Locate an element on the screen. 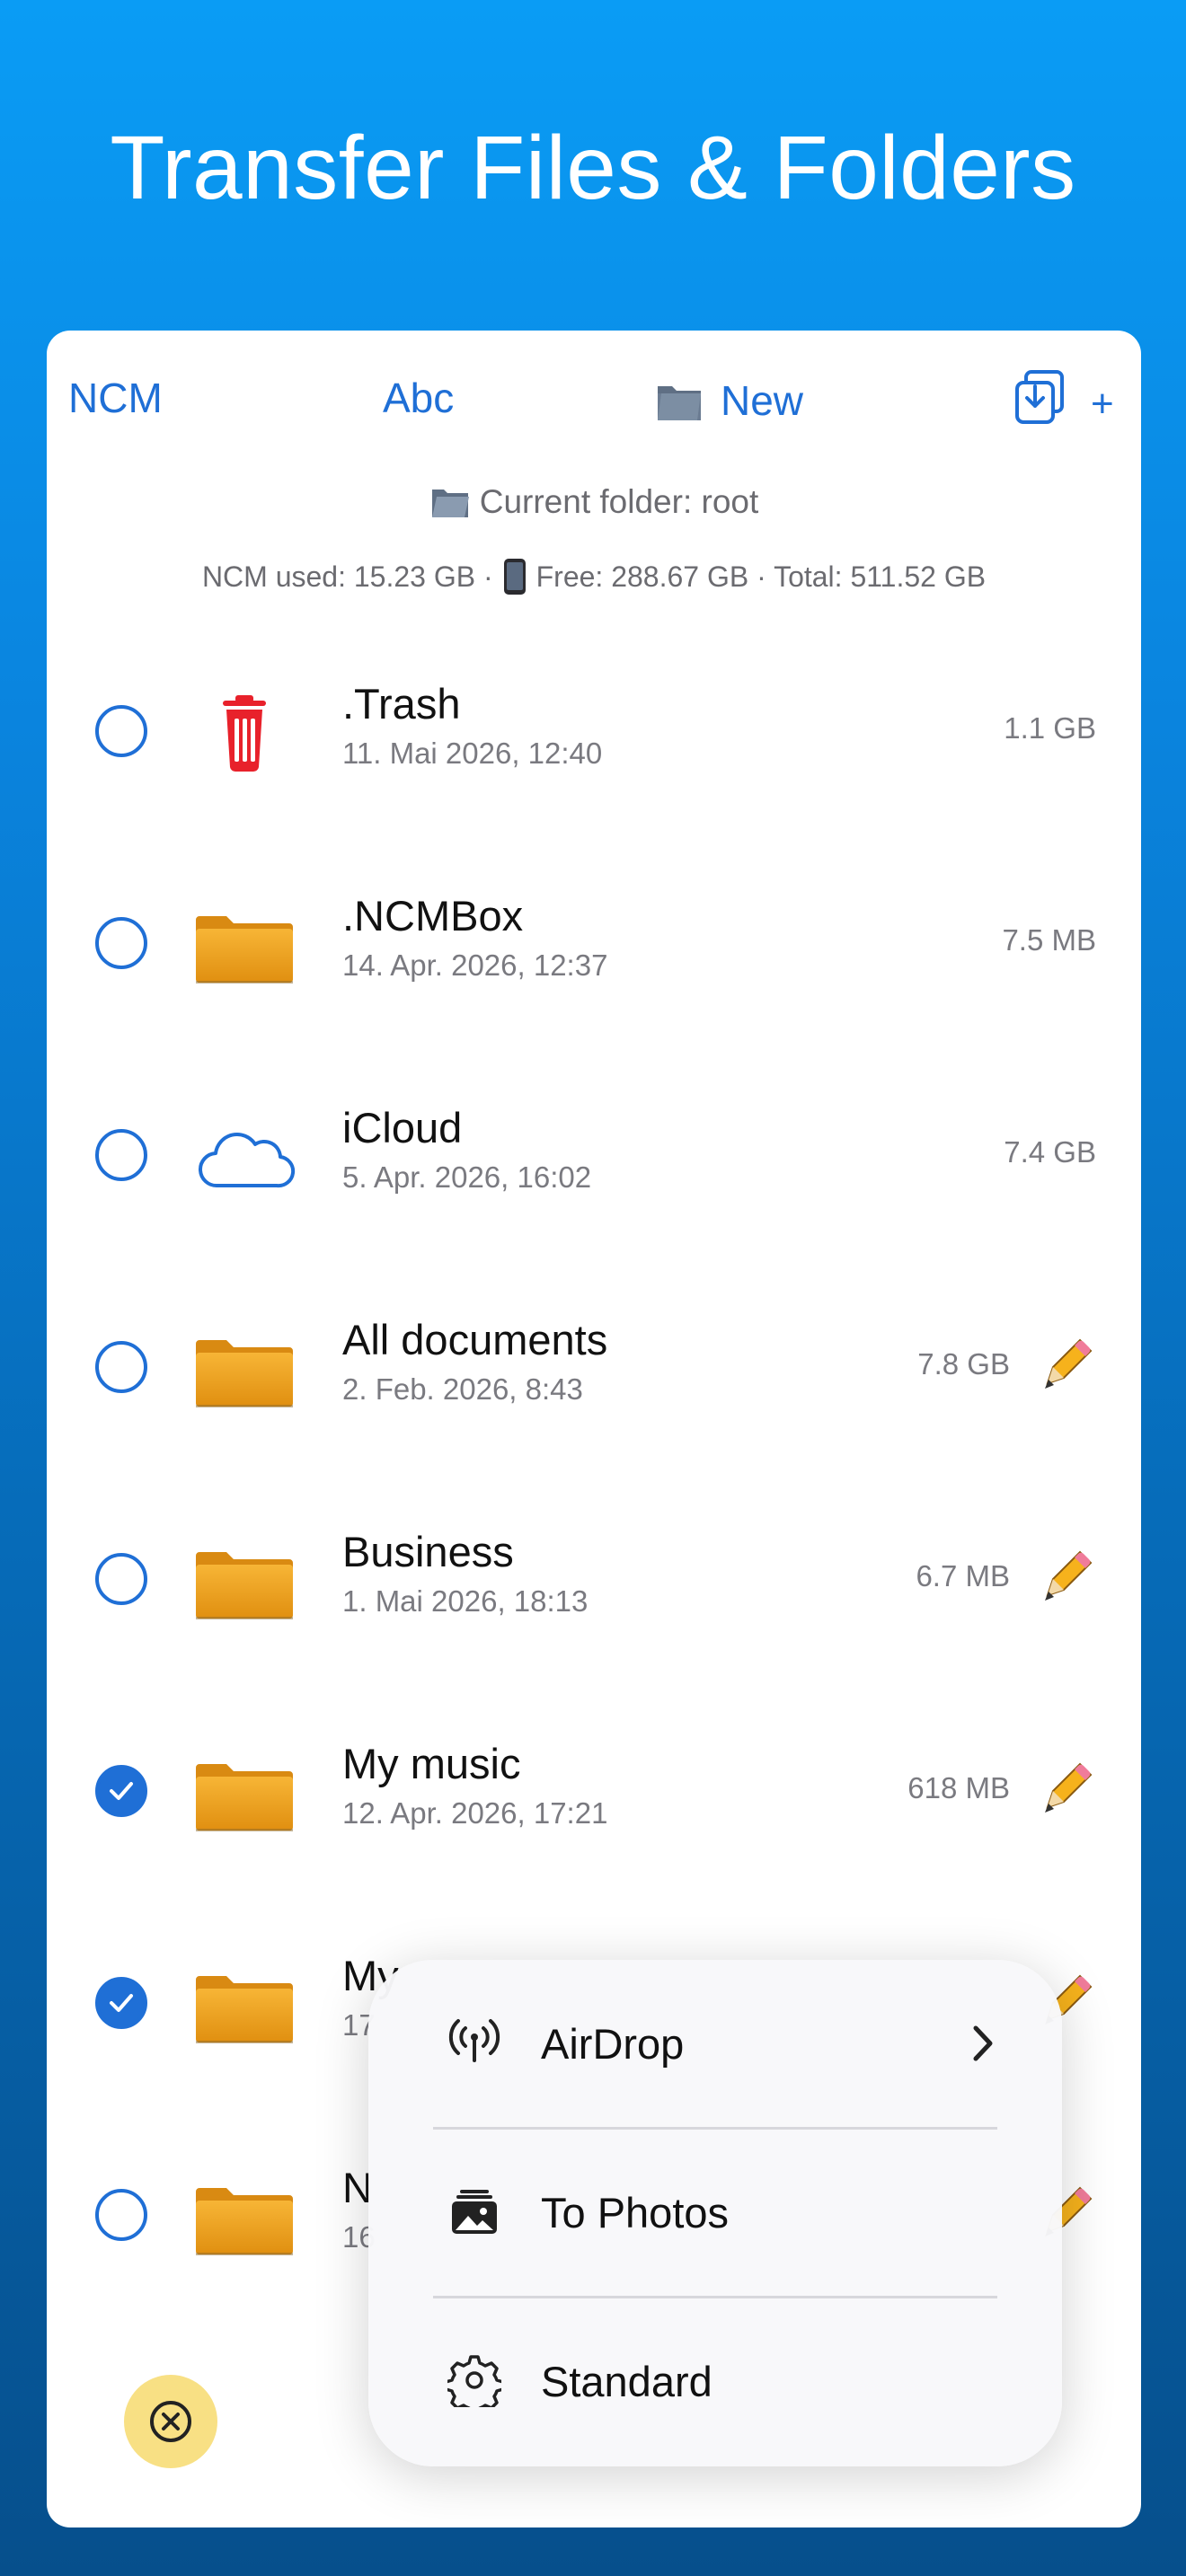 The height and width of the screenshot is (2576, 1186). menu-item-to-photos: To Photos is located at coordinates (715, 2213).